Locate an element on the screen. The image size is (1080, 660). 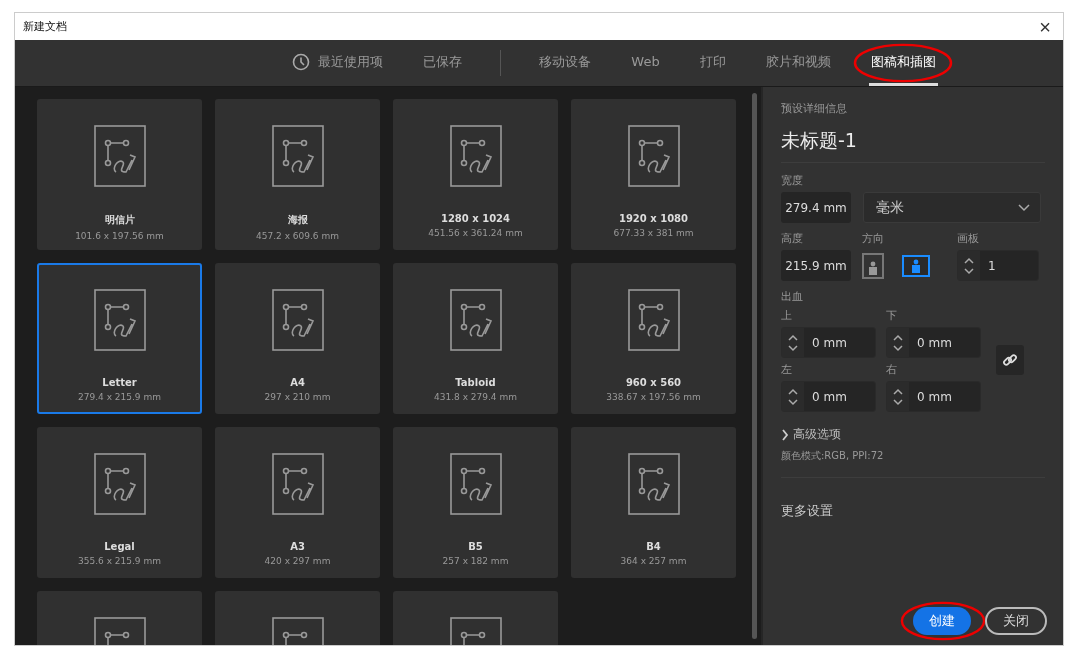
preset-card: A4 297 x 210 mm is located at coordinates (297, 338).